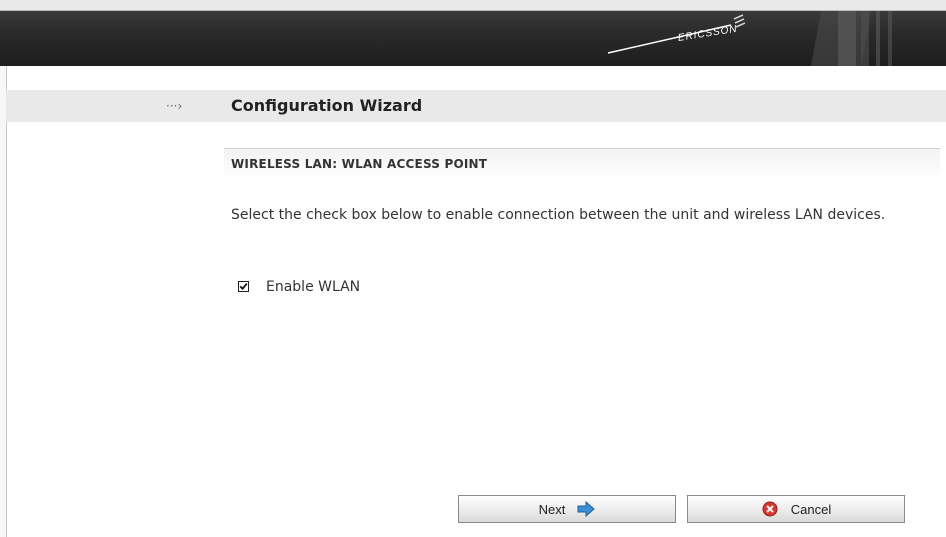  I want to click on enable-wlan-label: Enable WLAN, so click(313, 287).